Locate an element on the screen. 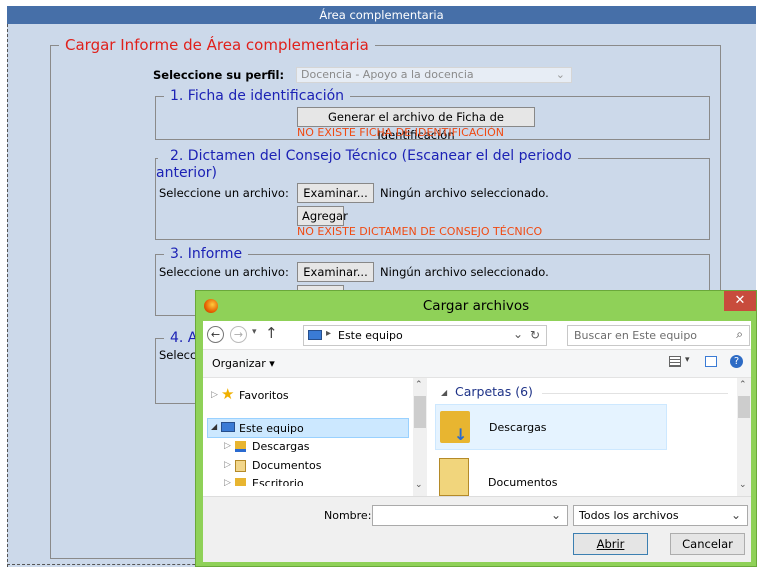 The image size is (757, 567). cancel-button: Cancelar is located at coordinates (707, 544).